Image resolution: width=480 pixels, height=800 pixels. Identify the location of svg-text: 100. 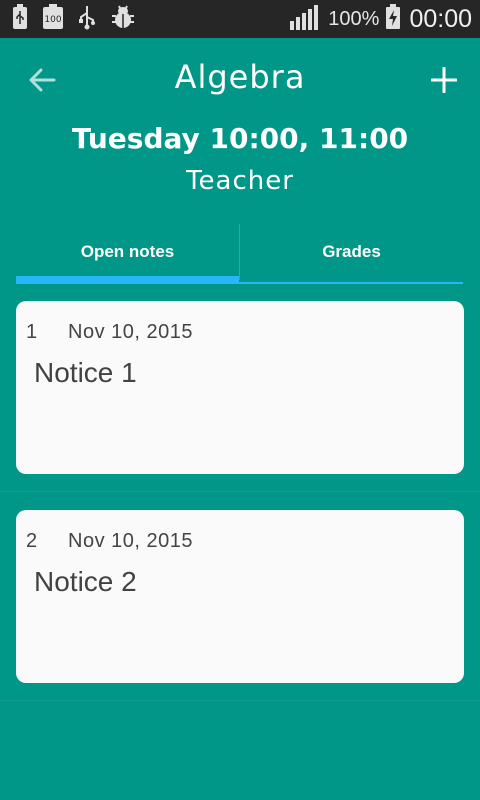
(52, 20).